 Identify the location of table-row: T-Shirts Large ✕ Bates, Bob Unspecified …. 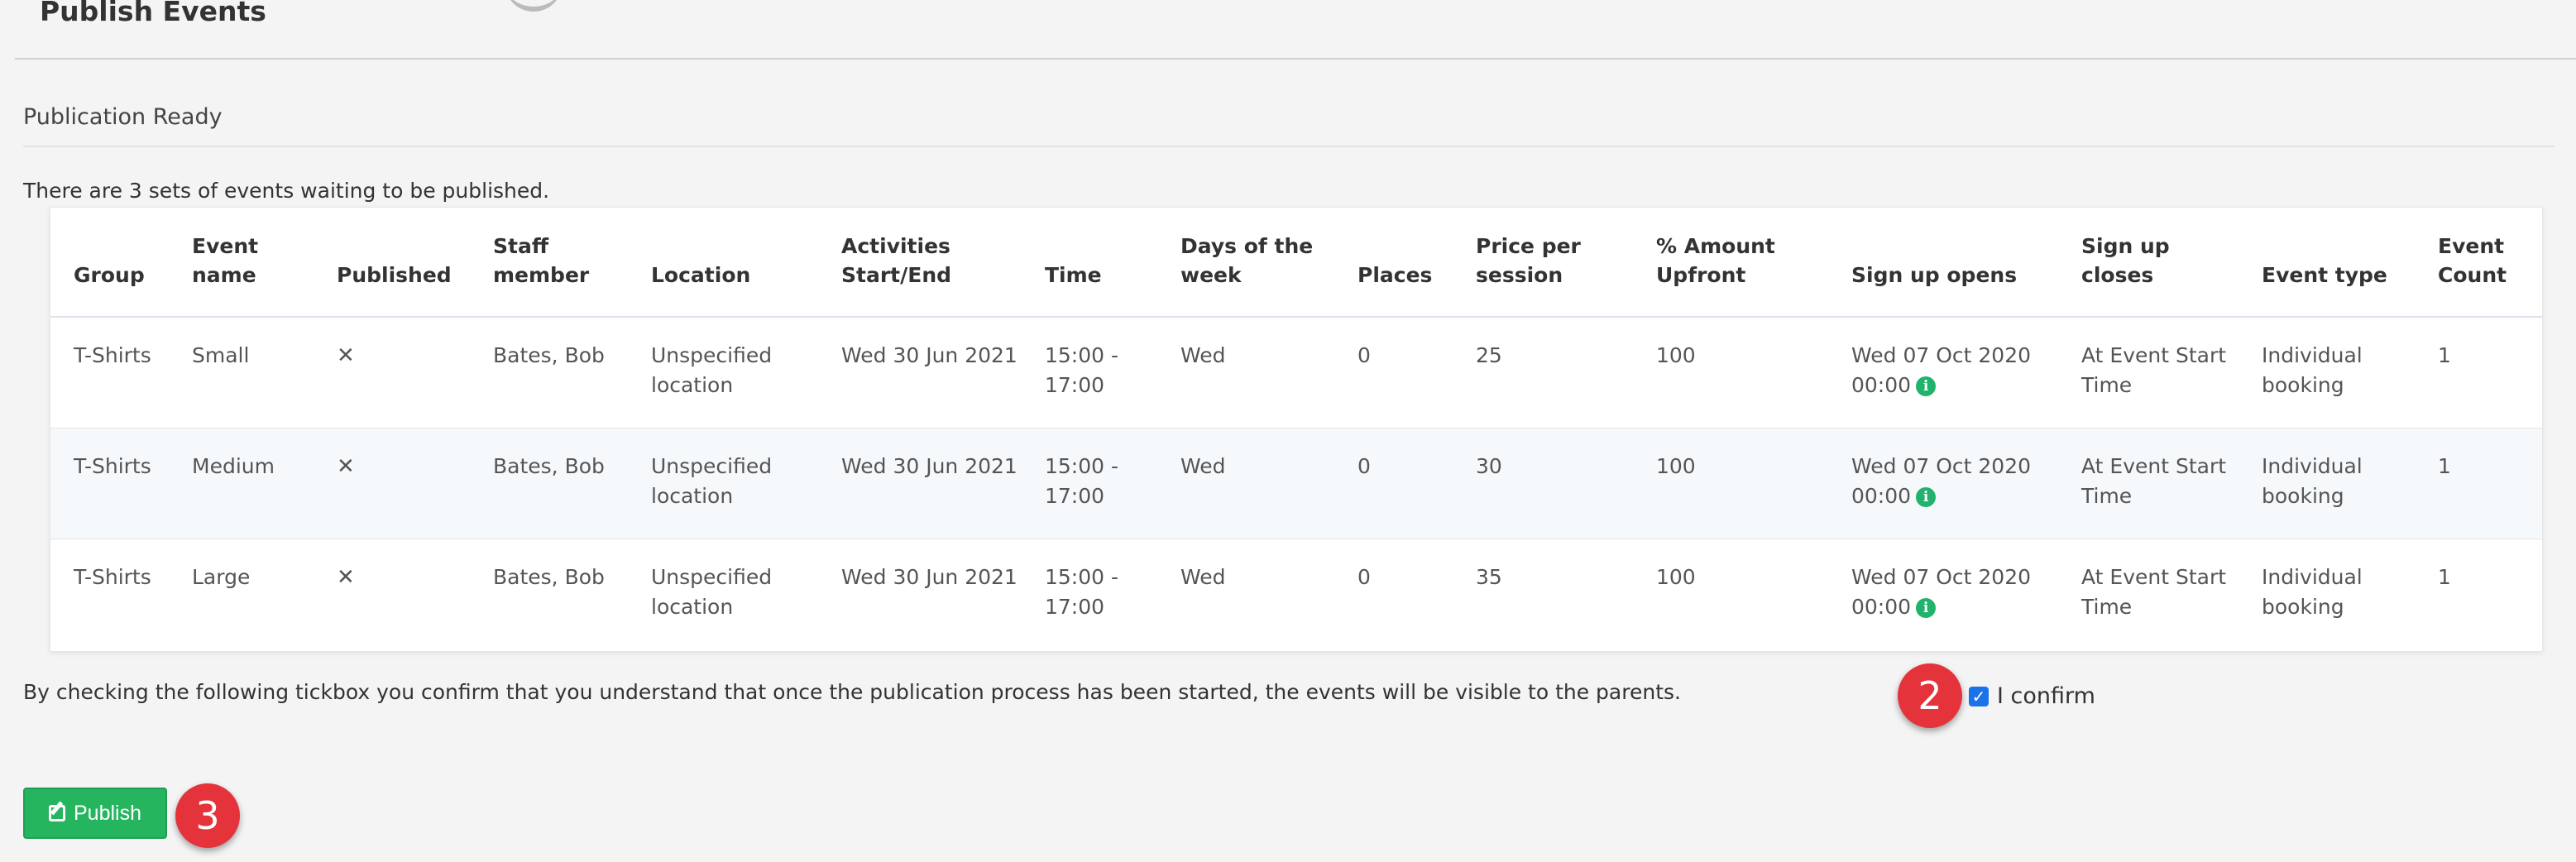
(1296, 593).